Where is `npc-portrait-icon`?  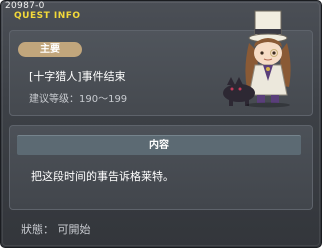
npc-portrait-icon is located at coordinates (257, 59).